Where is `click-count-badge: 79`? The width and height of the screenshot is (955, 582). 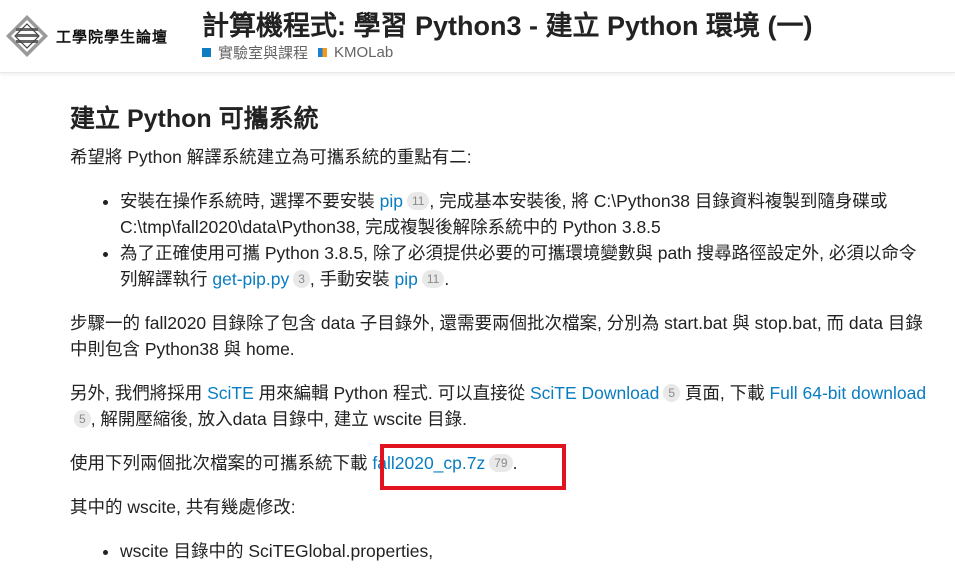 click-count-badge: 79 is located at coordinates (501, 463).